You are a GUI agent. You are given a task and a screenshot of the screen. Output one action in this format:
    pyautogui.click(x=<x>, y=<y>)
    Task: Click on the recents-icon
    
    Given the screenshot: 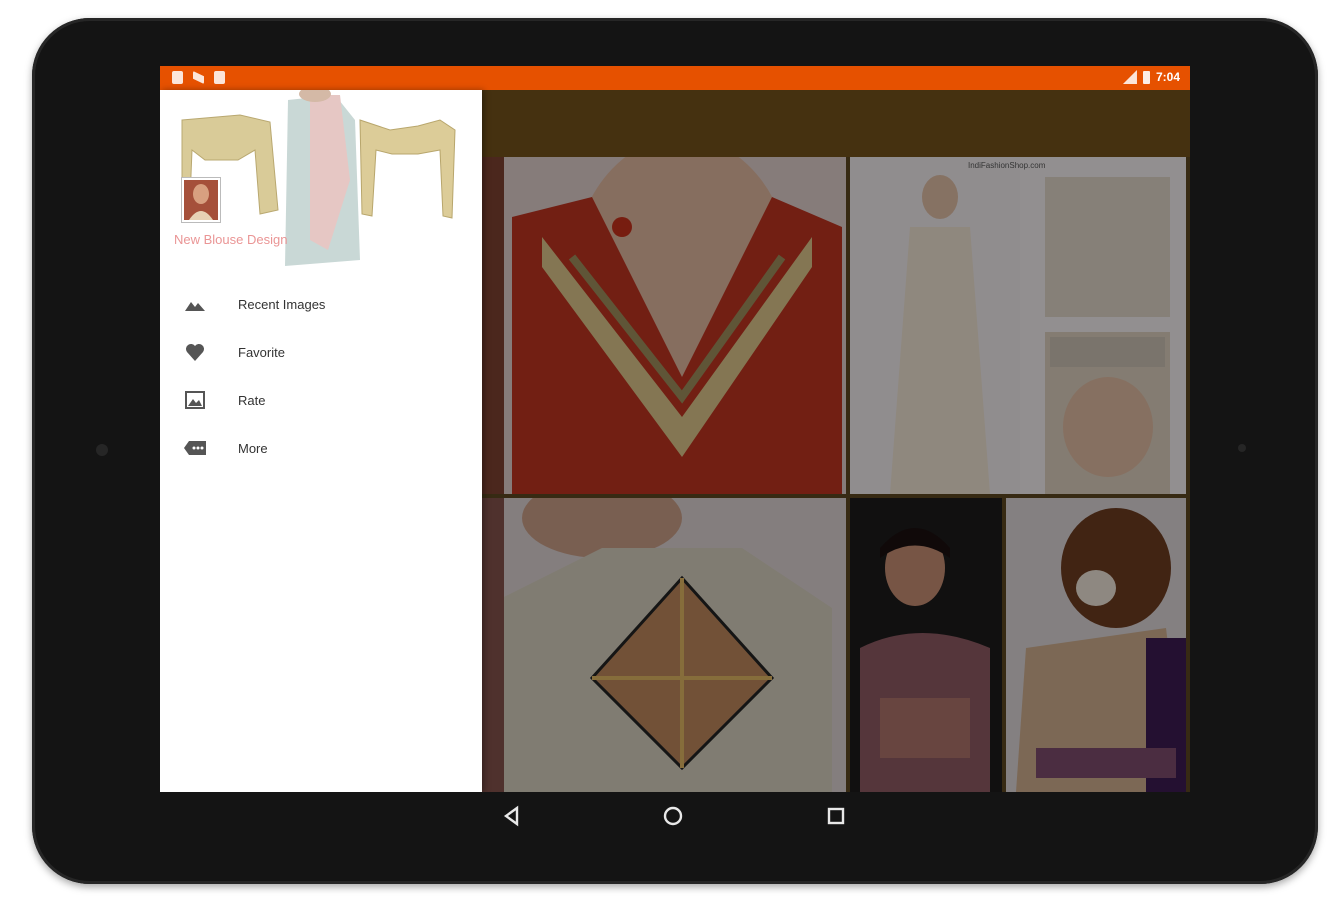 What is the action you would take?
    pyautogui.click(x=836, y=816)
    